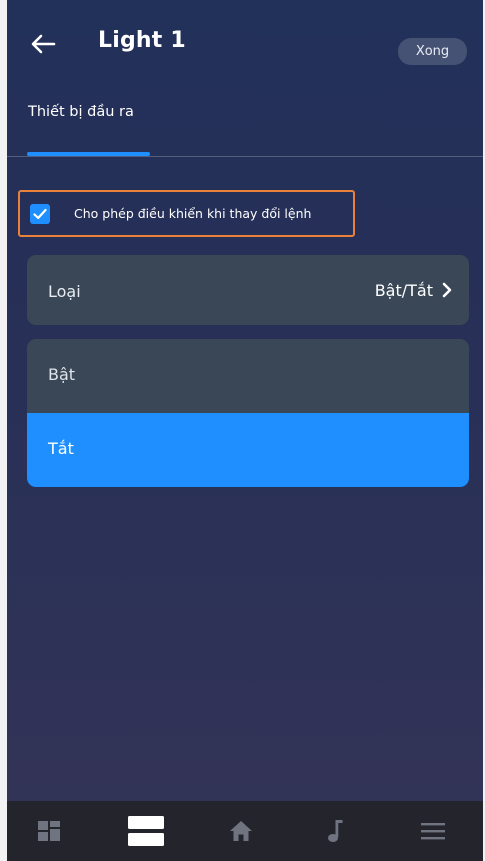 The image size is (485, 861). I want to click on option-on: Bật, so click(248, 376).